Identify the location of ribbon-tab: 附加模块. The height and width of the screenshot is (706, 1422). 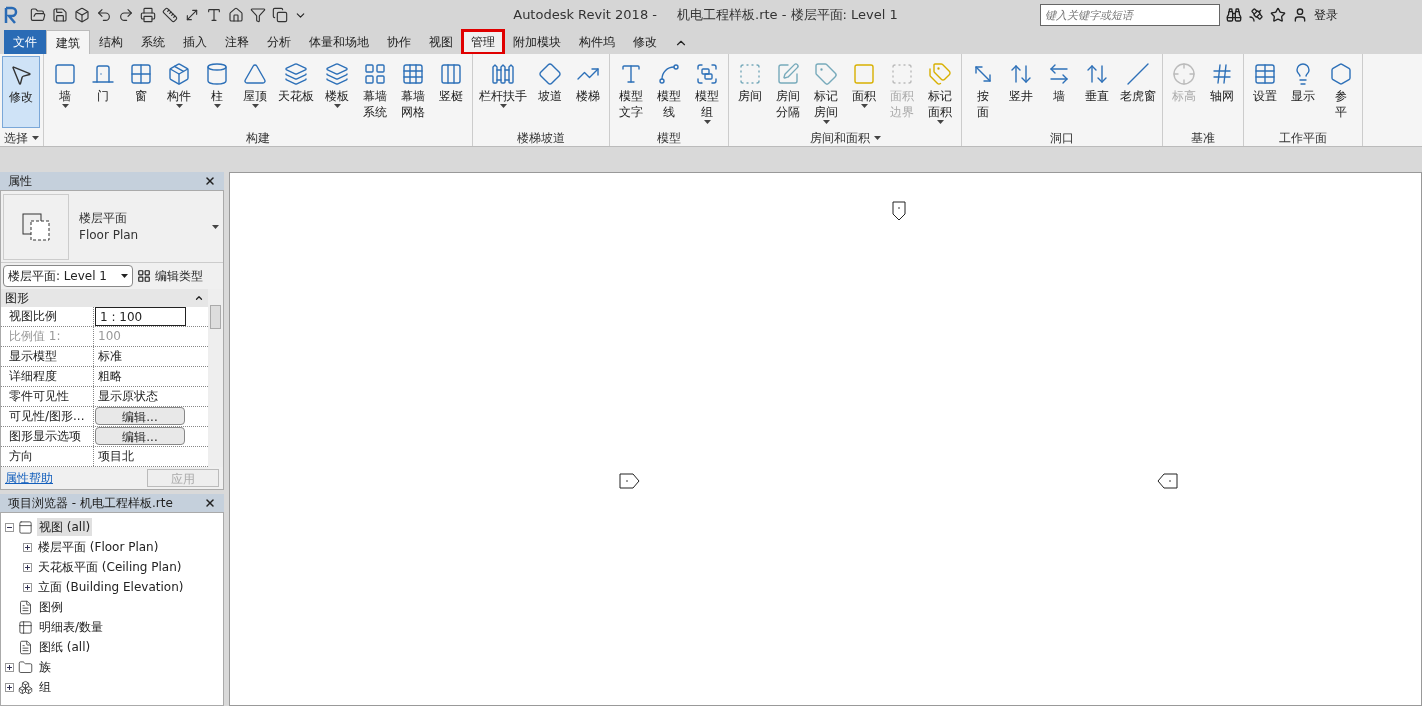
(537, 42).